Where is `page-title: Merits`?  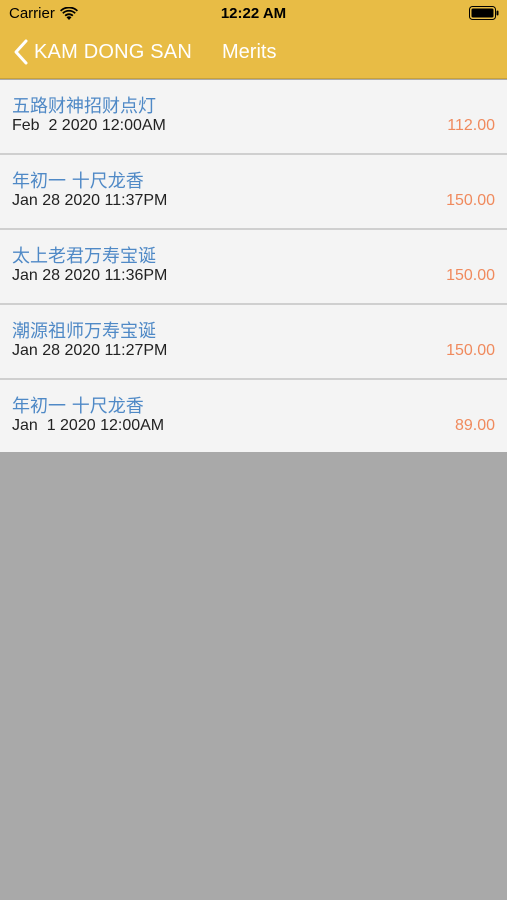 page-title: Merits is located at coordinates (249, 52).